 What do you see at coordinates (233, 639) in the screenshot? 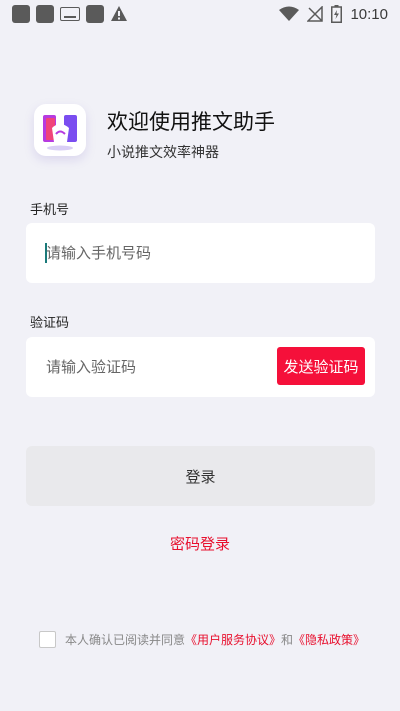
I see `user-agreement-link: 《用户服务协议》` at bounding box center [233, 639].